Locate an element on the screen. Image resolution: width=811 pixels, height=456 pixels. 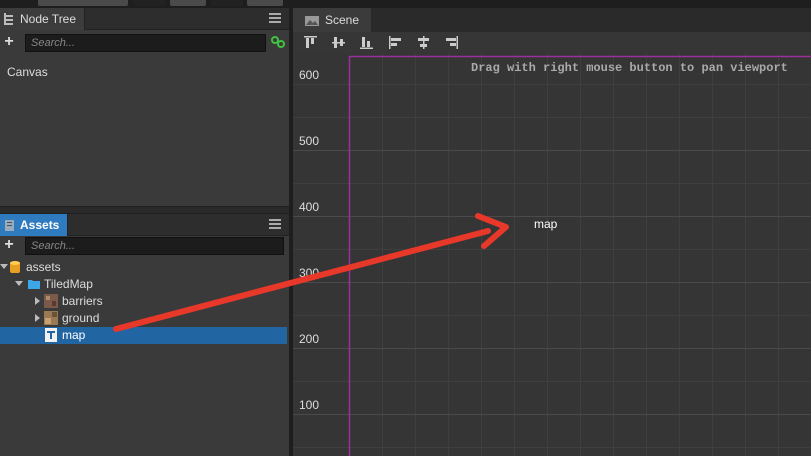
align-left-icon is located at coordinates (395, 42).